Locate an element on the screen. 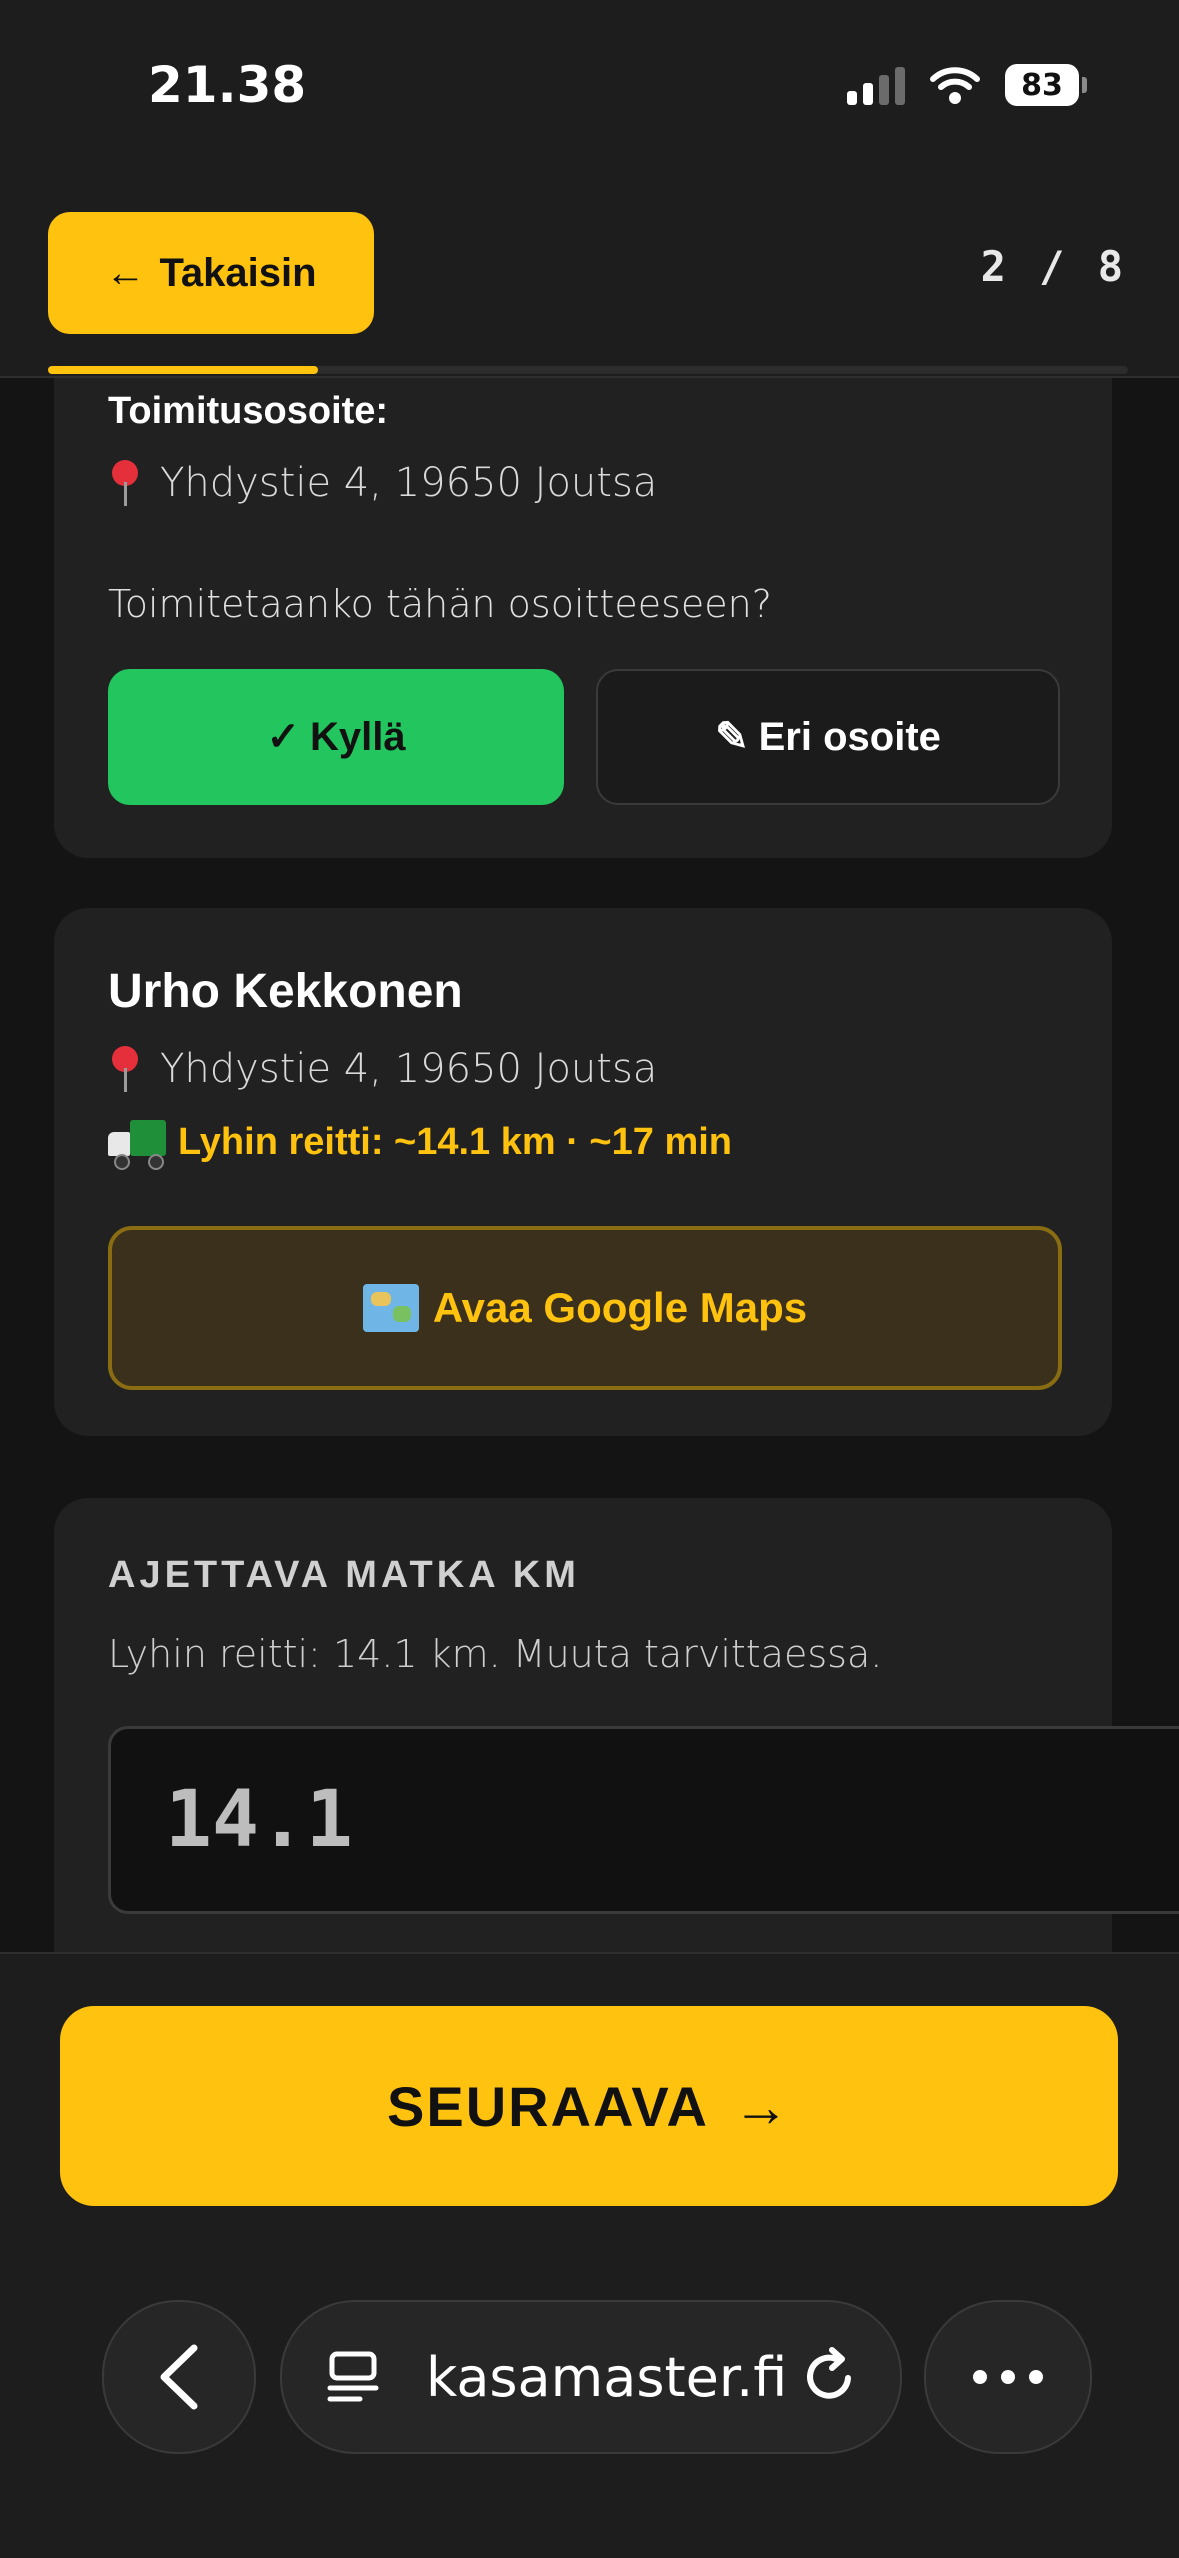  browser-back-button is located at coordinates (179, 2377).